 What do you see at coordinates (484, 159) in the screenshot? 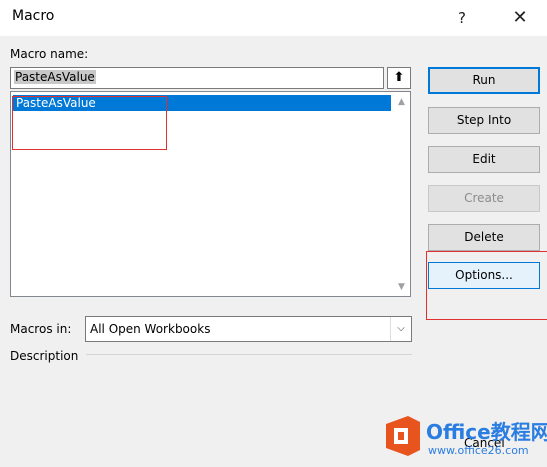
I see `edit-button: Edit` at bounding box center [484, 159].